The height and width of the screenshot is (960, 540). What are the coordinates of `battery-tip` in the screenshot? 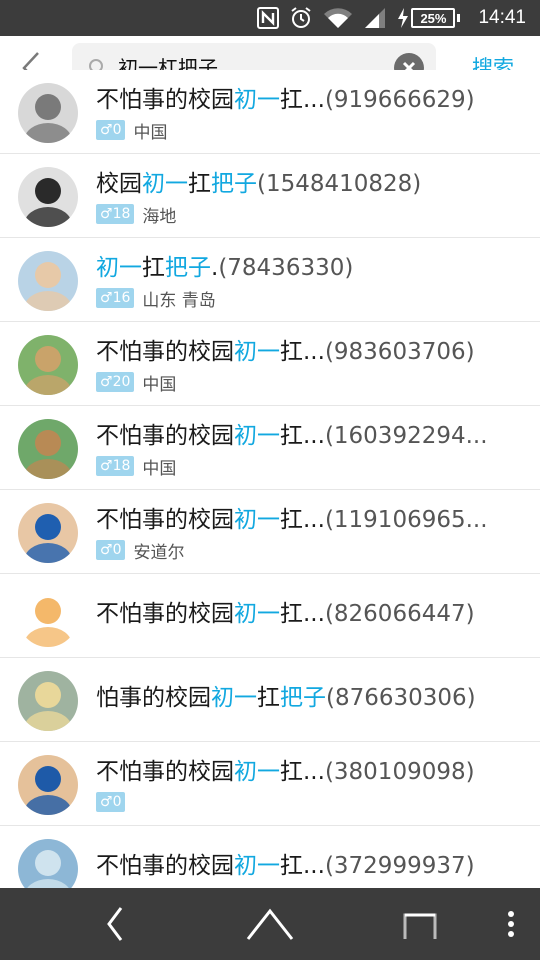 It's located at (459, 18).